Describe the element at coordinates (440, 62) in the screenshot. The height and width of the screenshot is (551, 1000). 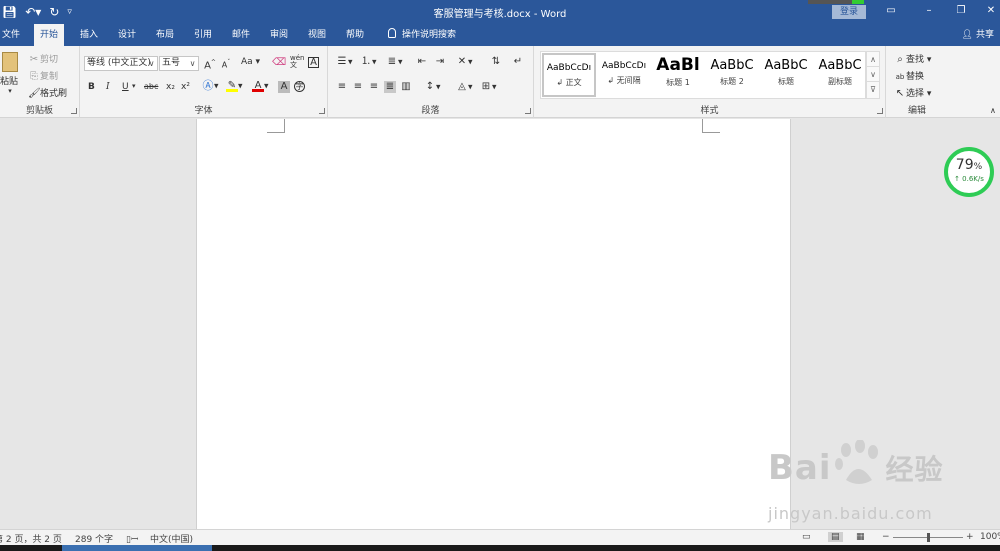
I see `increase-indent-button: ⇥` at that location.